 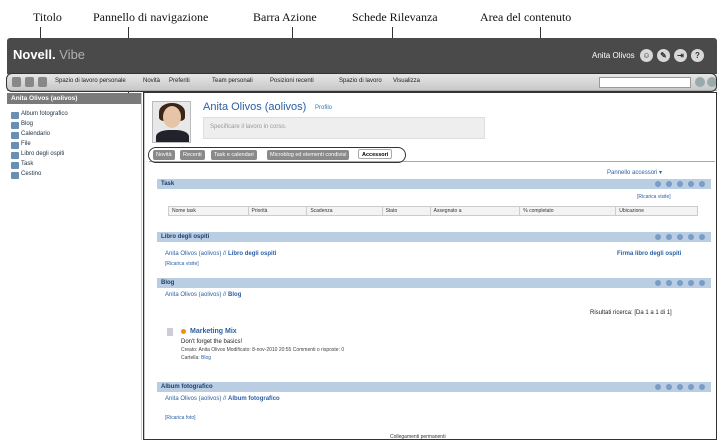 What do you see at coordinates (285, 17) in the screenshot?
I see `annotation-action: Barra Azione` at bounding box center [285, 17].